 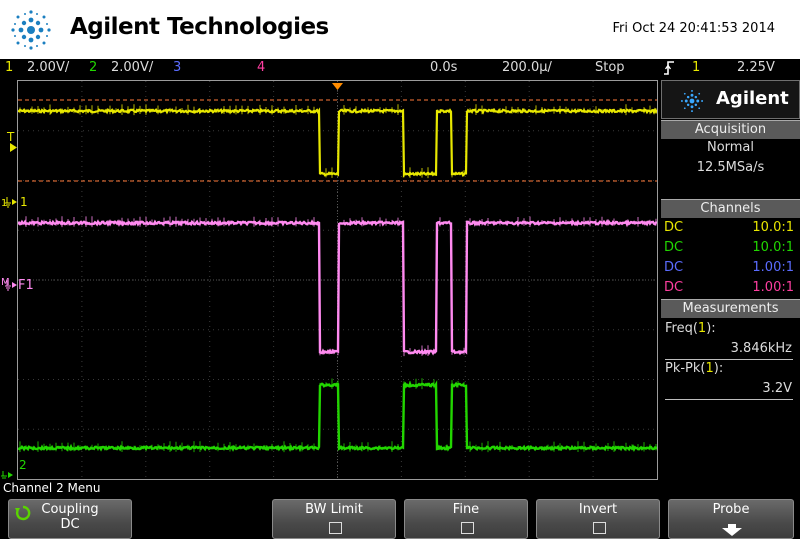 I want to click on fine-softkey: Fine, so click(x=466, y=519).